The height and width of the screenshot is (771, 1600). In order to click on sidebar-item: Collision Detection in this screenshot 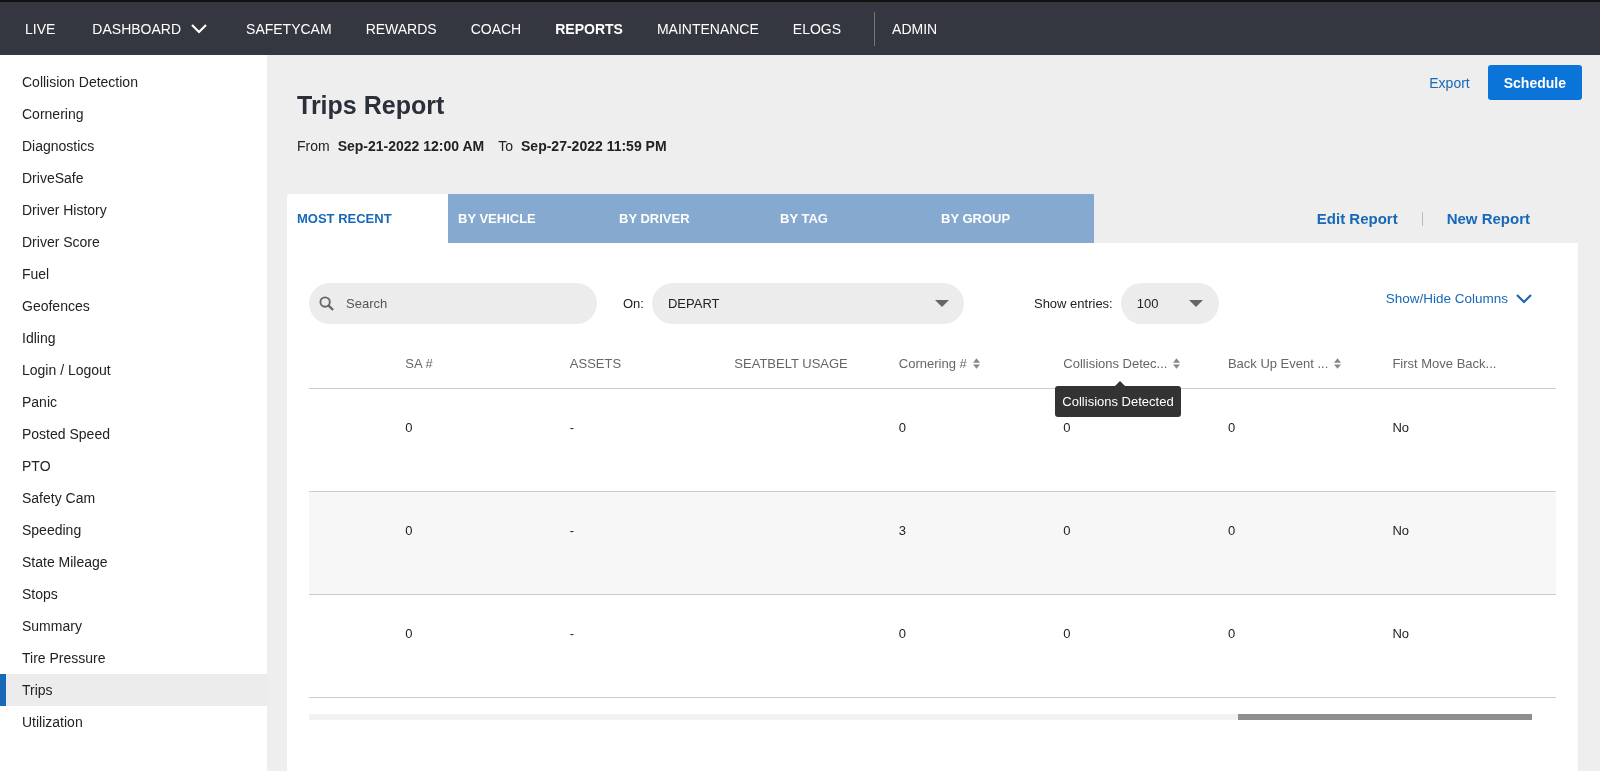, I will do `click(133, 82)`.